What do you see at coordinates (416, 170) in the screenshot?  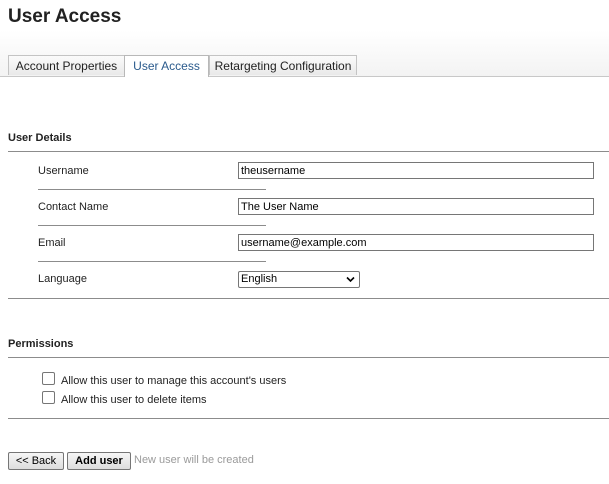 I see `username-field` at bounding box center [416, 170].